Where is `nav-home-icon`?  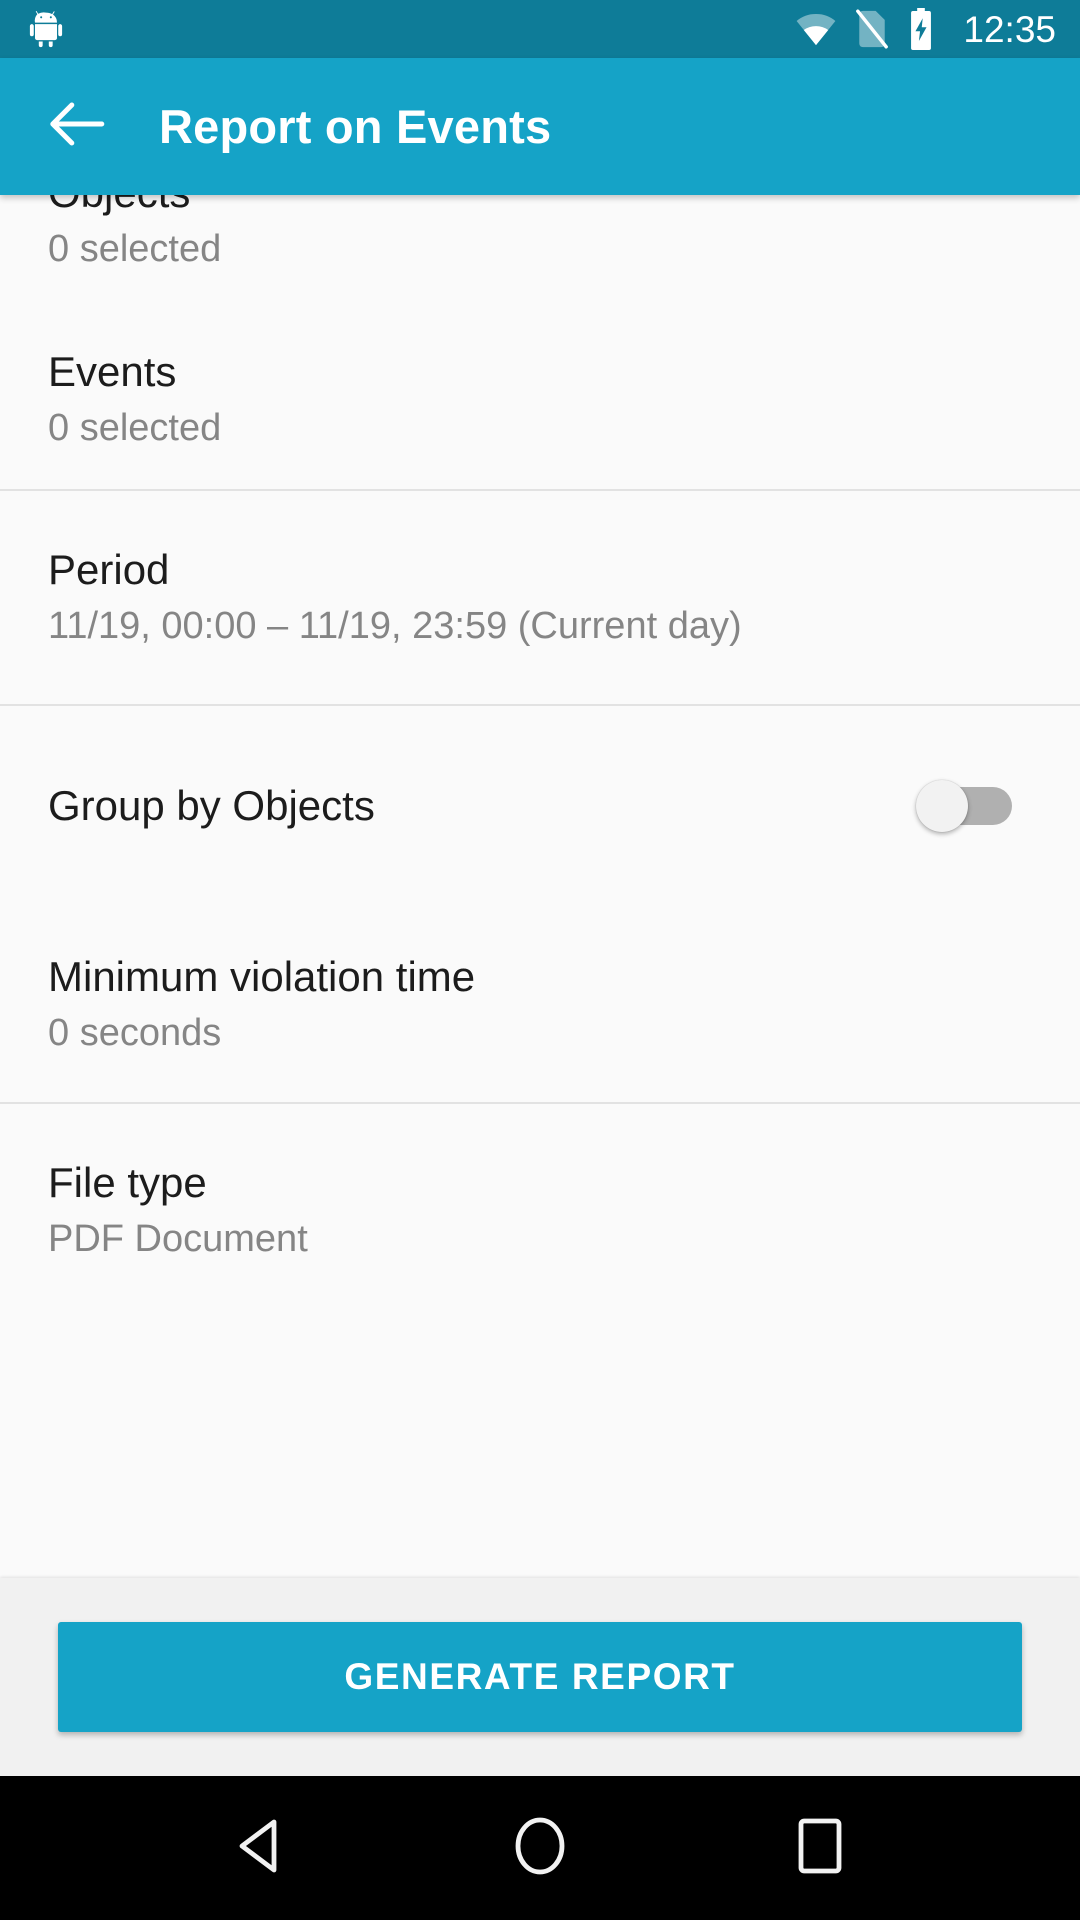 nav-home-icon is located at coordinates (540, 1848).